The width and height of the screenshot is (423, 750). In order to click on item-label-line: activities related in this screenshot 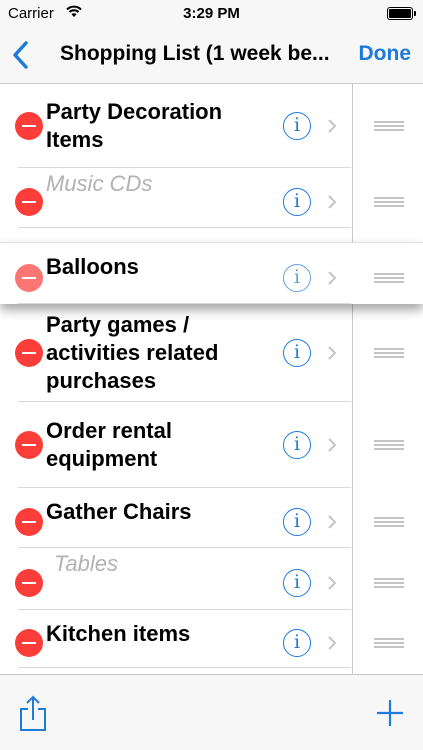, I will do `click(132, 352)`.